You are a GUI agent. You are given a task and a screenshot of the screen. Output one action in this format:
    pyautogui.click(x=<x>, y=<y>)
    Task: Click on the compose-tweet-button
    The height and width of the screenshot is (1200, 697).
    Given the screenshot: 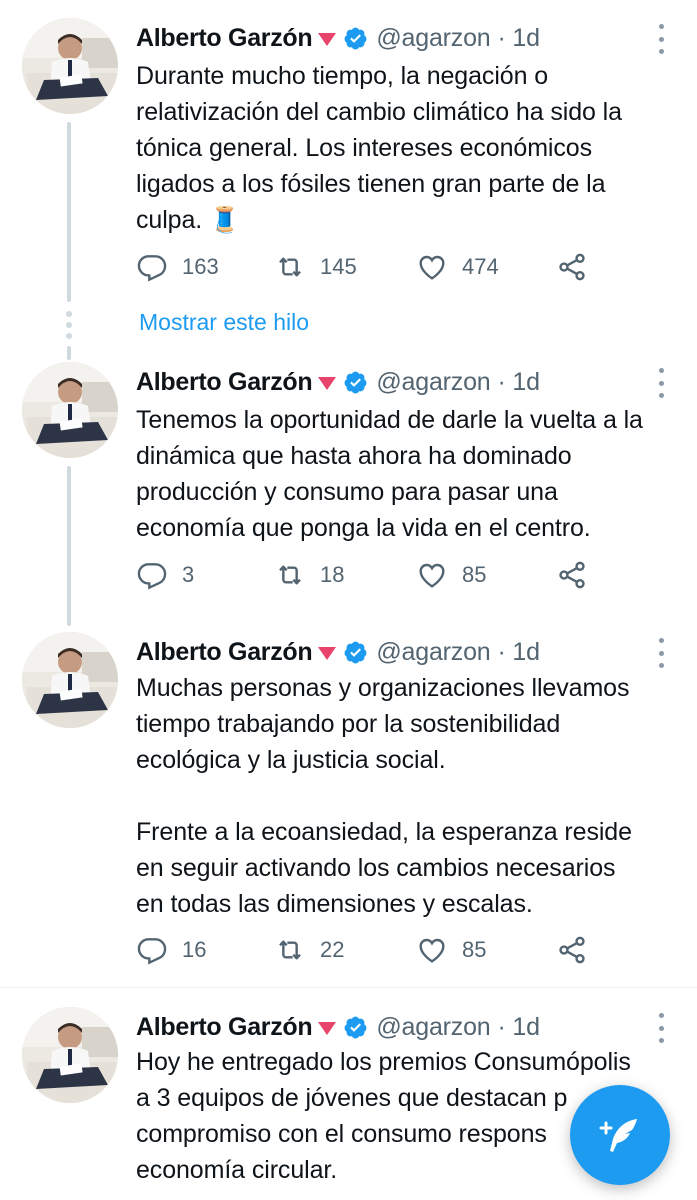 What is the action you would take?
    pyautogui.click(x=620, y=1135)
    